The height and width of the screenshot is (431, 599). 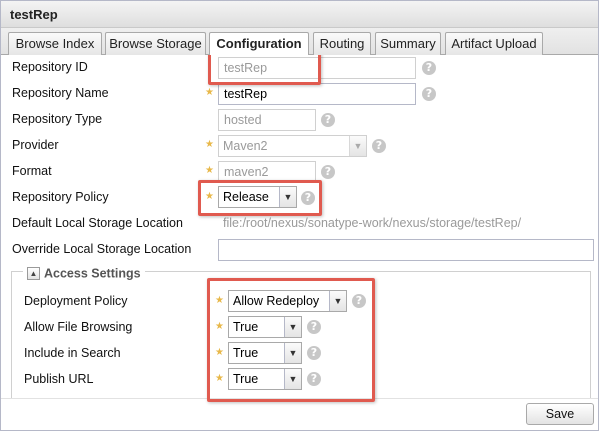 What do you see at coordinates (92, 273) in the screenshot?
I see `access-settings-title: Access Settings` at bounding box center [92, 273].